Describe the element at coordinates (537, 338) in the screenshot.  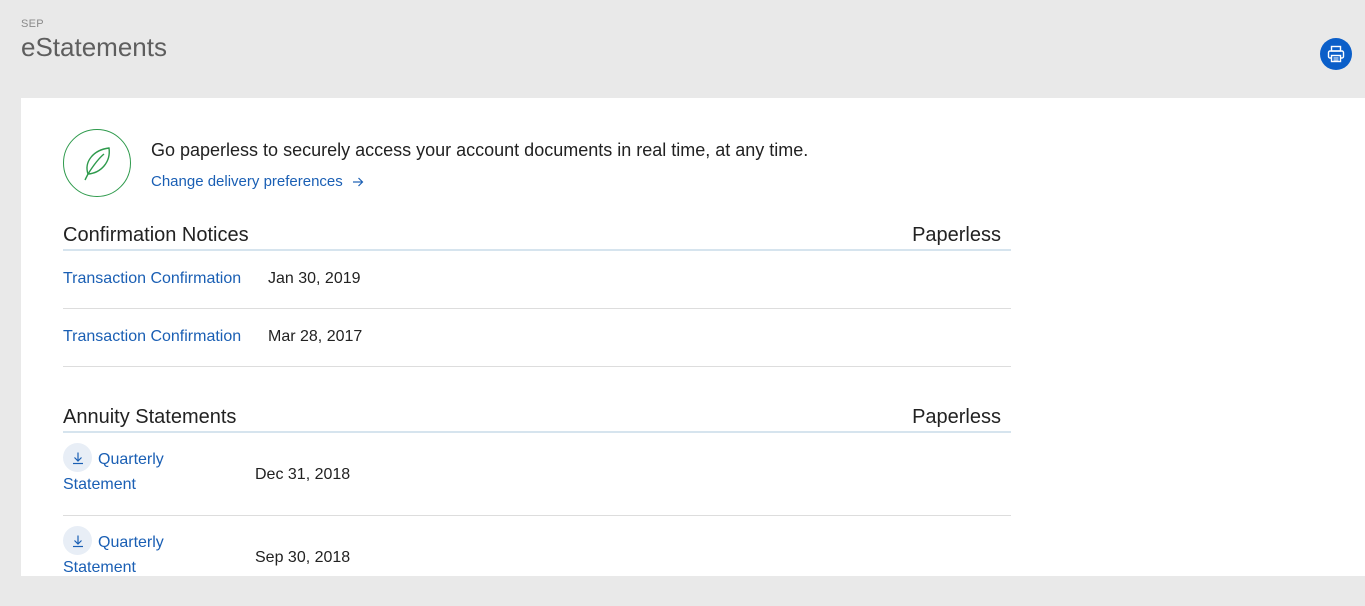
I see `table-row: Transaction Confirmation Mar 28, 2017` at that location.